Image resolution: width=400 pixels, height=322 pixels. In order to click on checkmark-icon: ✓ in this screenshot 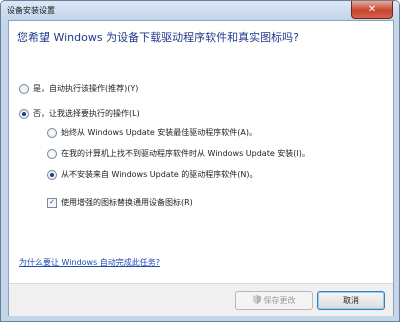, I will do `click(52, 202)`.